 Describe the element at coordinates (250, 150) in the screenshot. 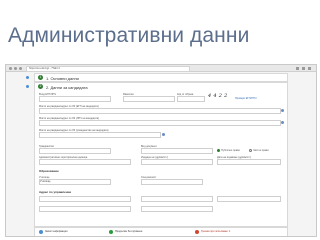

I see `private-radio` at that location.